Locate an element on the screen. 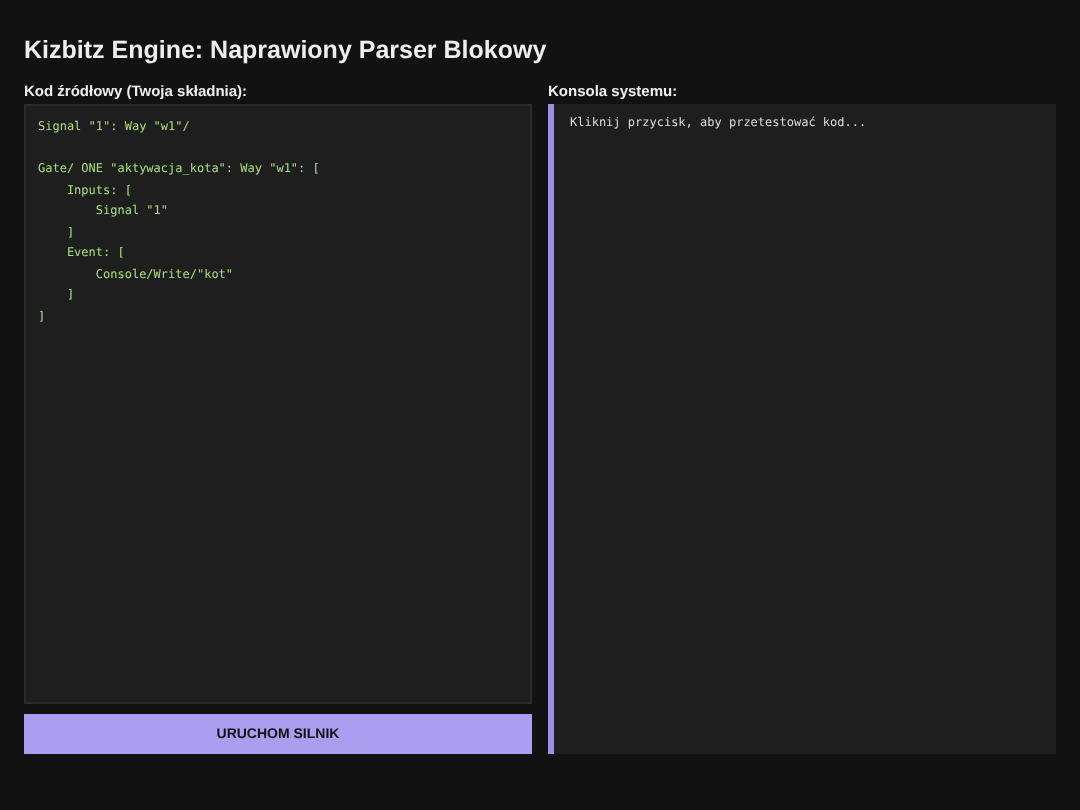 This screenshot has height=810, width=1080. page-title: Kizbitz Engine: Naprawiony Parser Blokowy is located at coordinates (286, 50).